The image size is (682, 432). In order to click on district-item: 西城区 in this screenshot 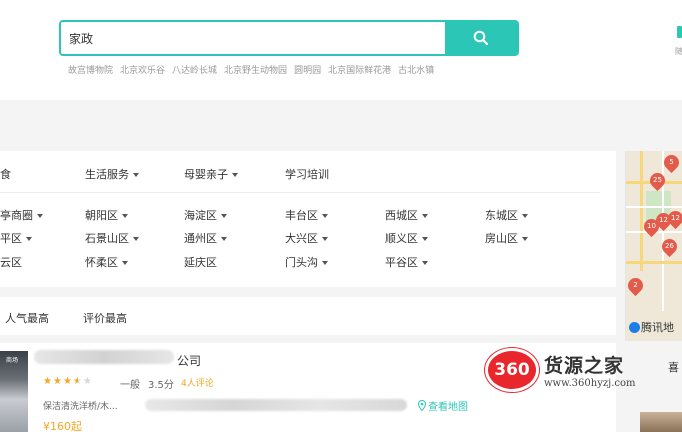, I will do `click(406, 215)`.